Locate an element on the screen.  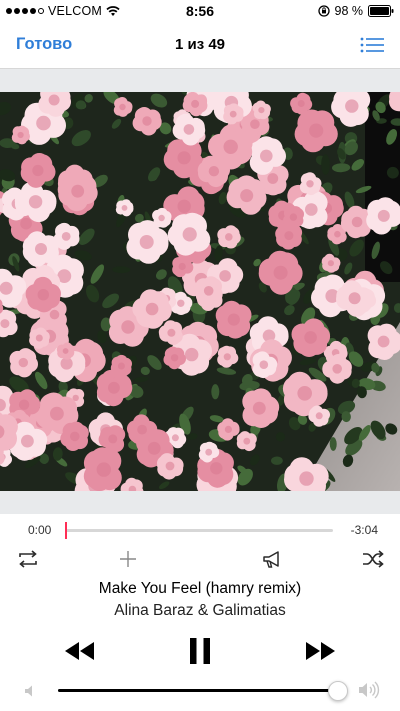
progress-playhead is located at coordinates (66, 530).